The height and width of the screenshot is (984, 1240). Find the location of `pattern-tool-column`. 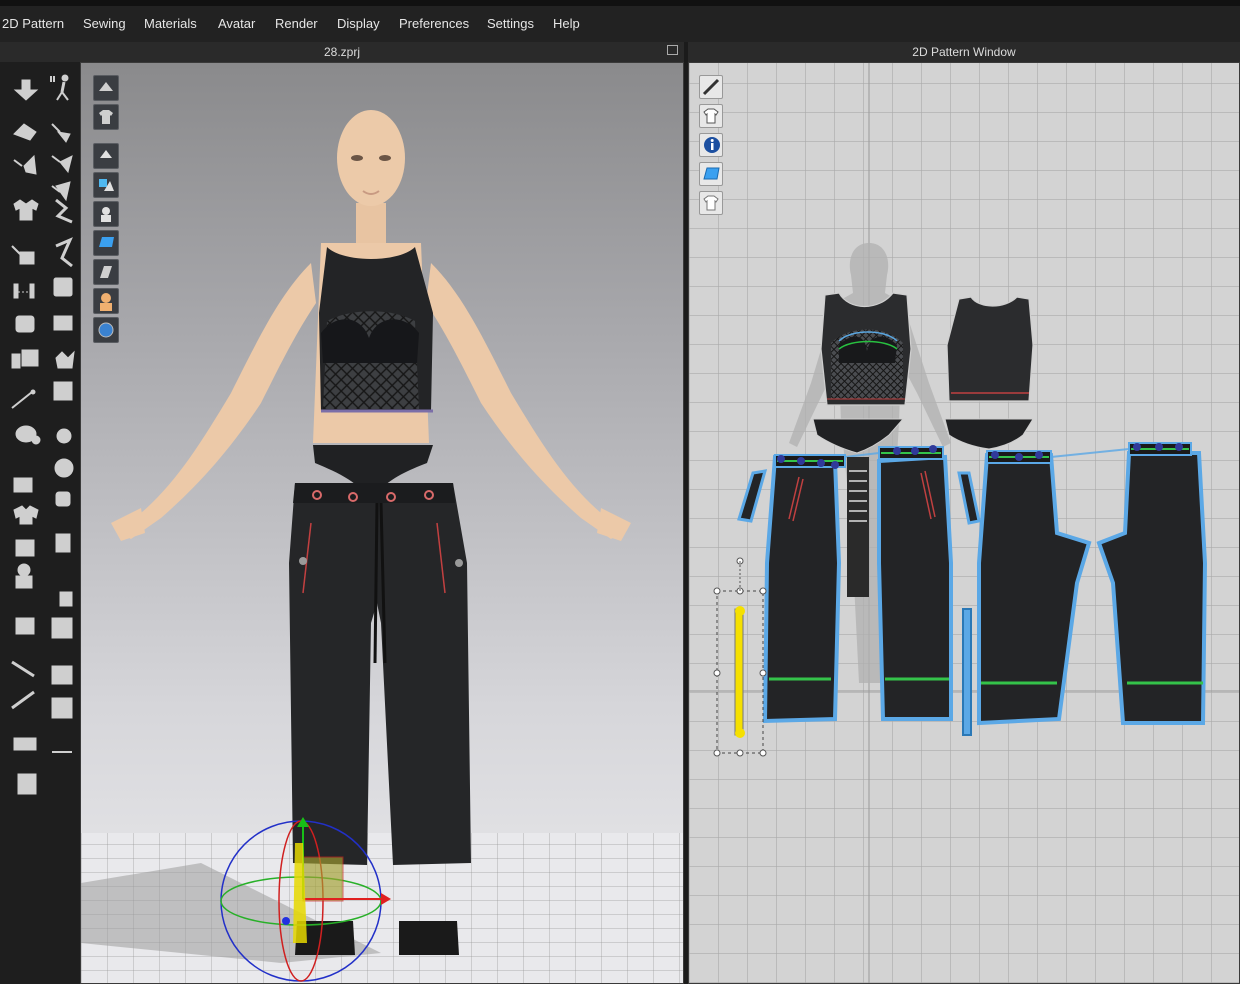

pattern-tool-column is located at coordinates (712, 147).